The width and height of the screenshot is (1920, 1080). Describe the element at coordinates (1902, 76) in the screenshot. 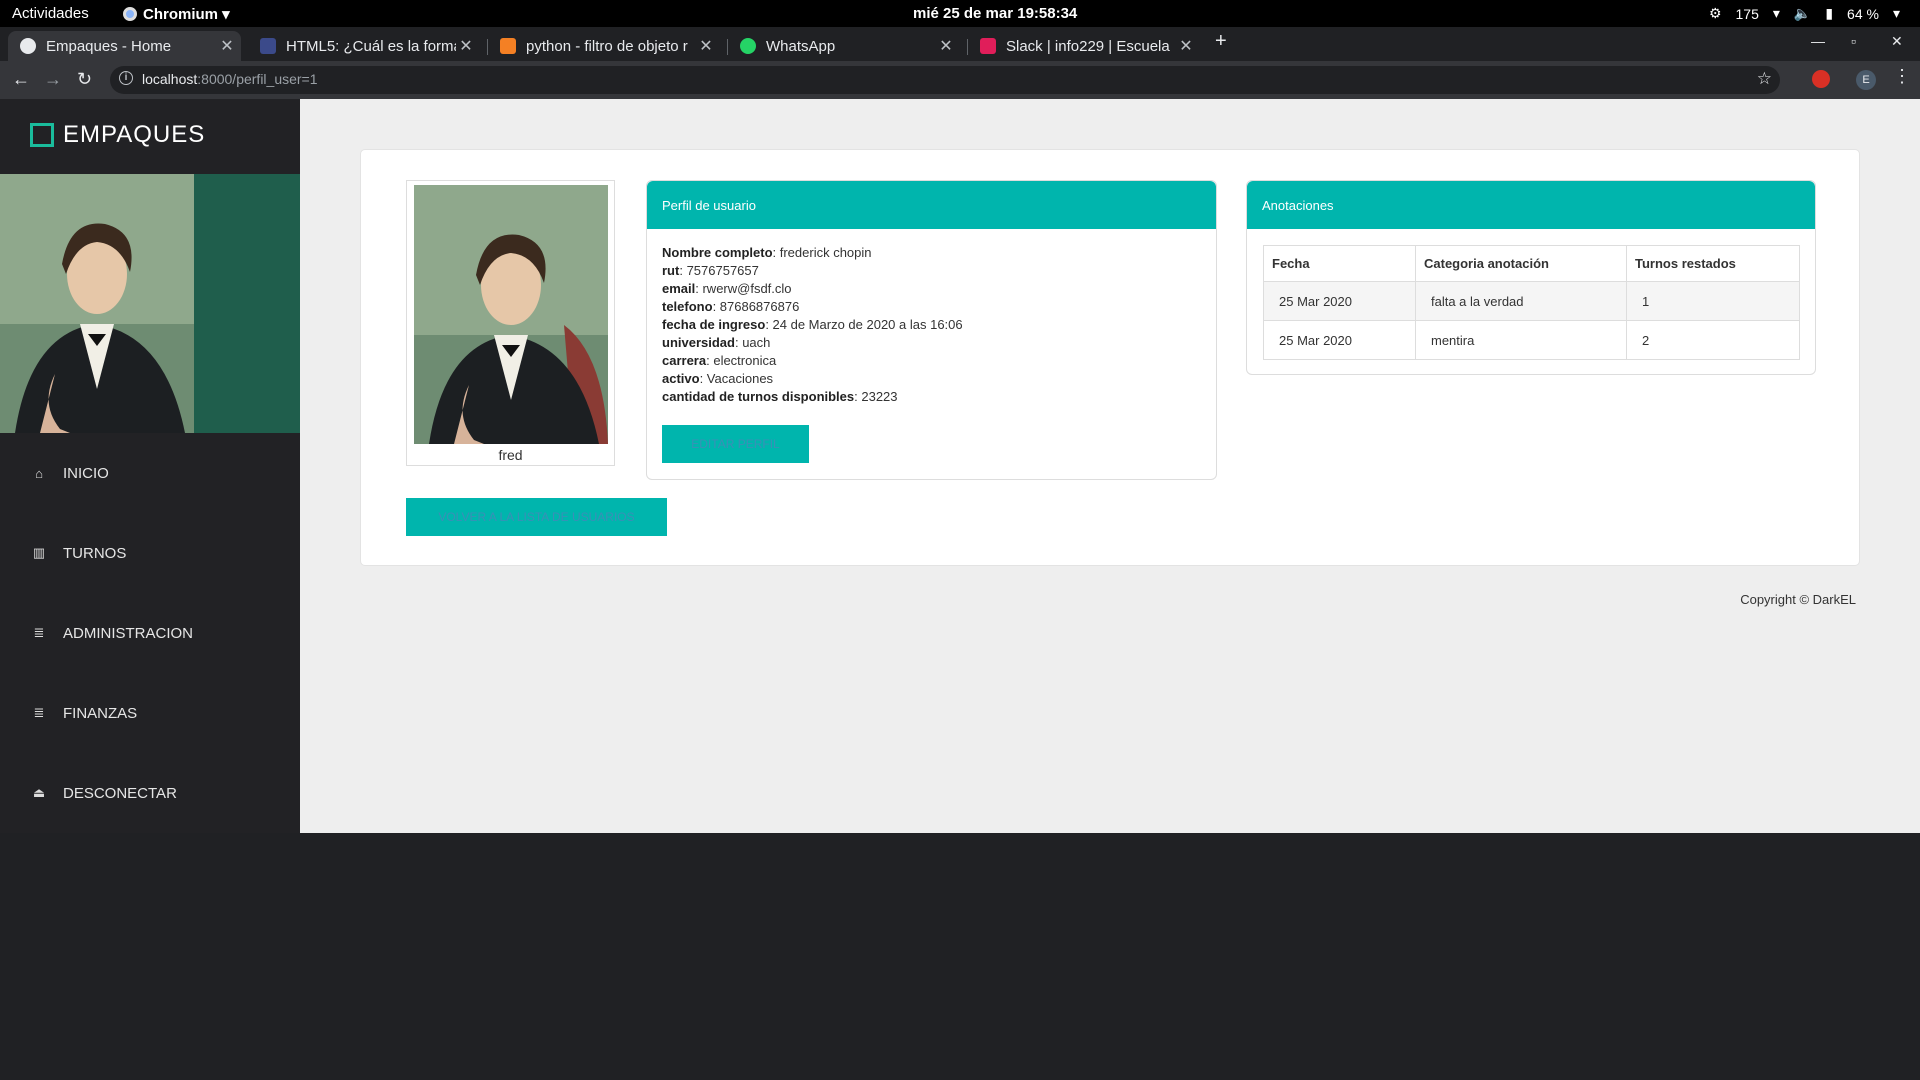

I see `menu-kebab-icon: ⋮` at that location.